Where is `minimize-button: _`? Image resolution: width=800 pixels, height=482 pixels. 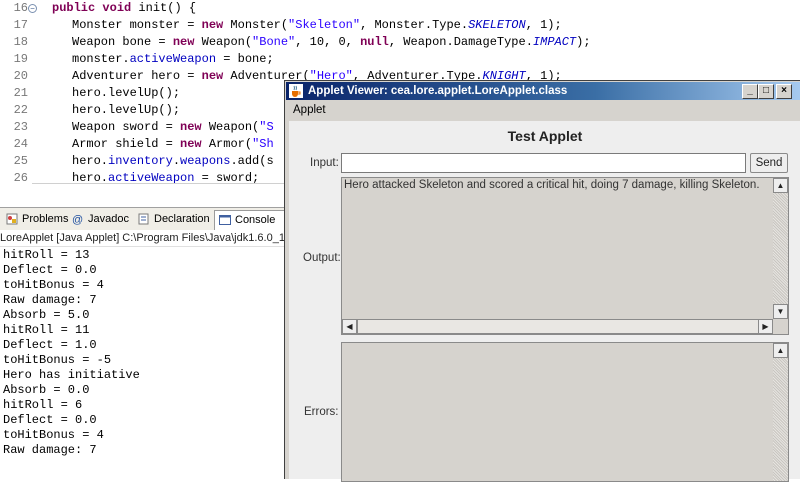 minimize-button: _ is located at coordinates (750, 91).